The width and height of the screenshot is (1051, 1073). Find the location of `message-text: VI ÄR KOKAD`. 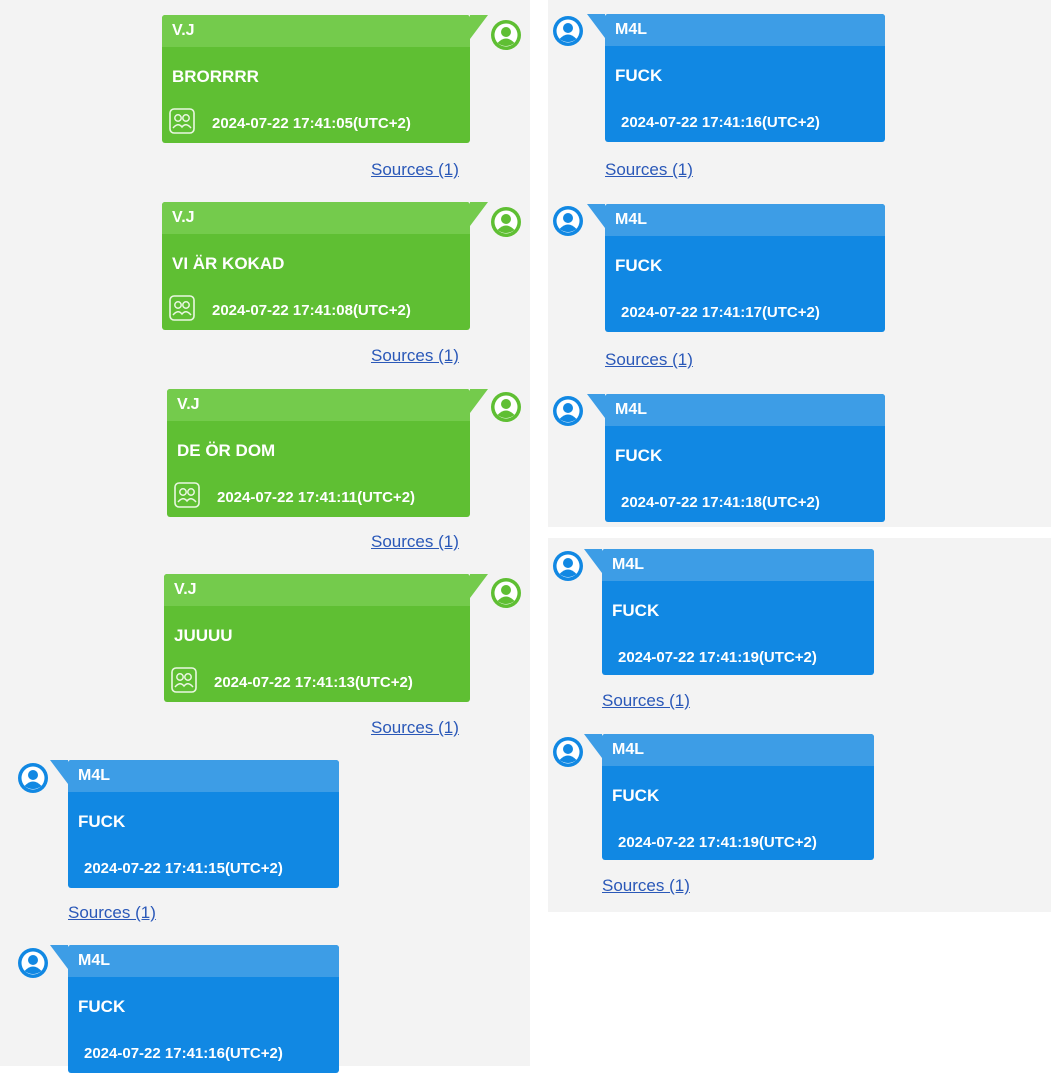

message-text: VI ÄR KOKAD is located at coordinates (228, 263).